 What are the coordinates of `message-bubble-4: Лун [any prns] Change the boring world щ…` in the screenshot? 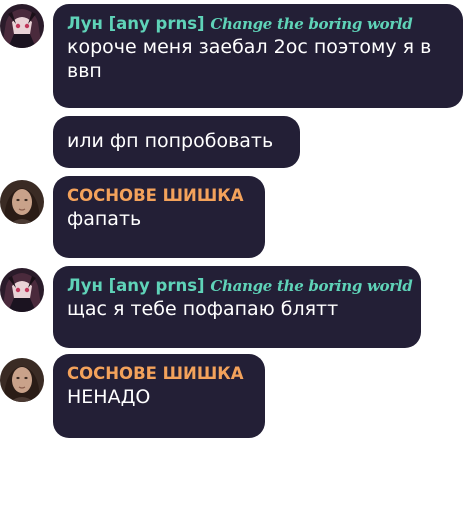 It's located at (237, 307).